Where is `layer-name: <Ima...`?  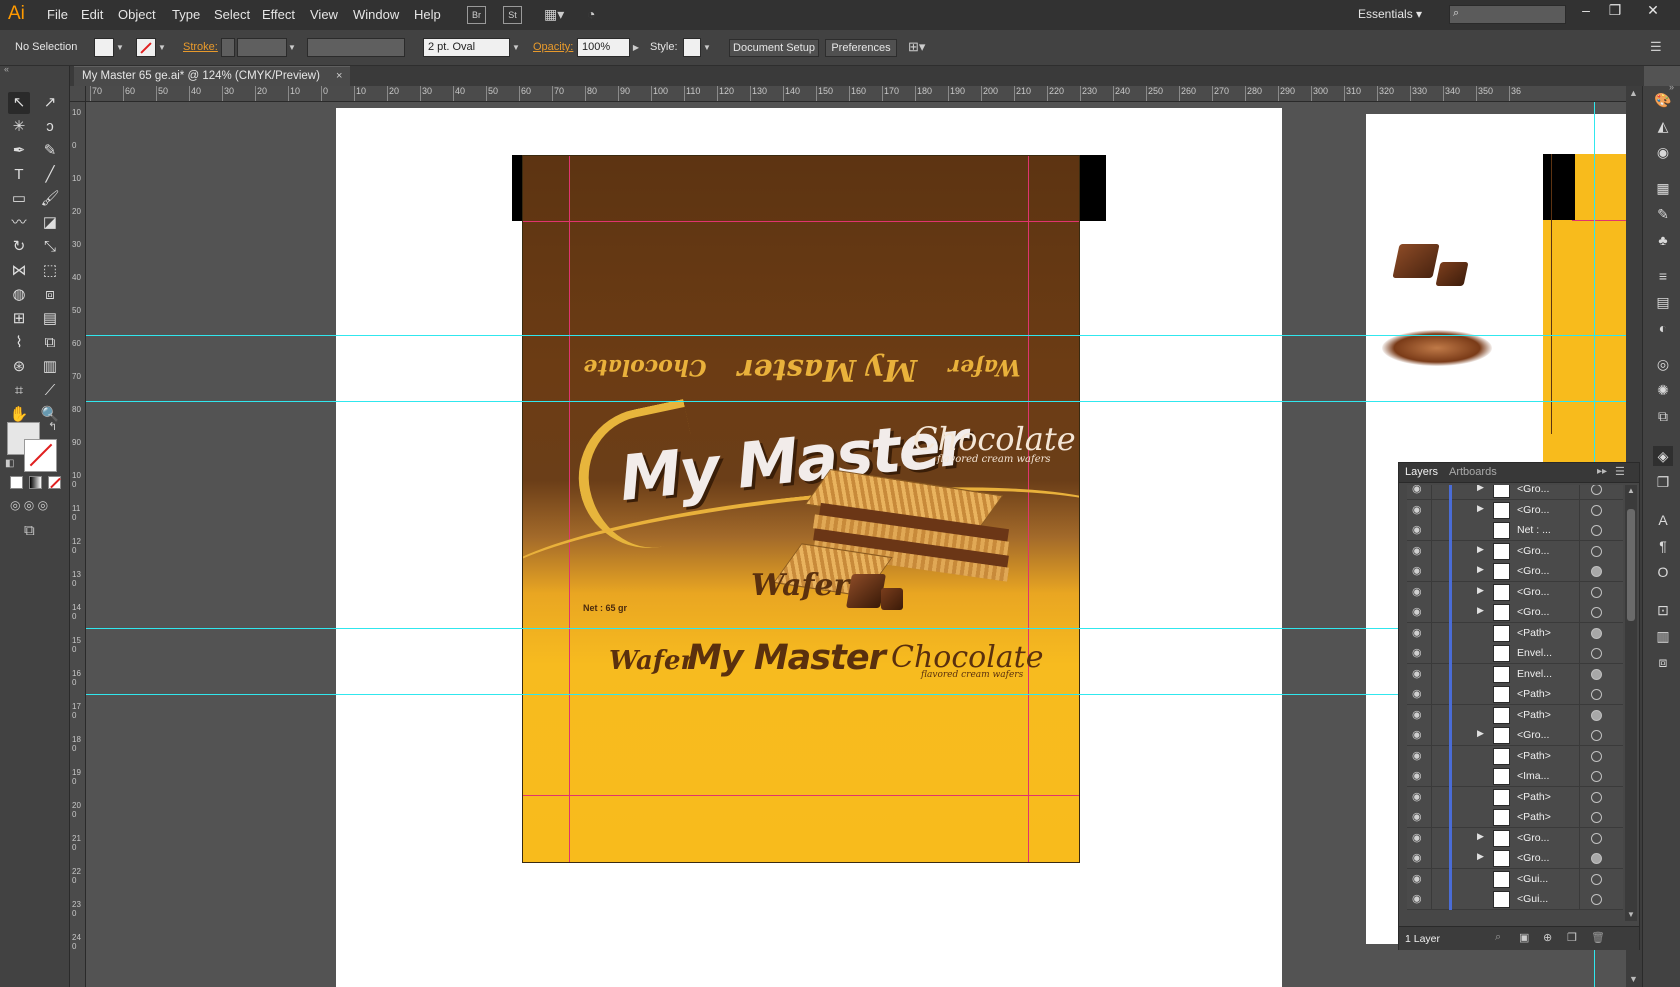
layer-name: <Ima... is located at coordinates (1533, 776).